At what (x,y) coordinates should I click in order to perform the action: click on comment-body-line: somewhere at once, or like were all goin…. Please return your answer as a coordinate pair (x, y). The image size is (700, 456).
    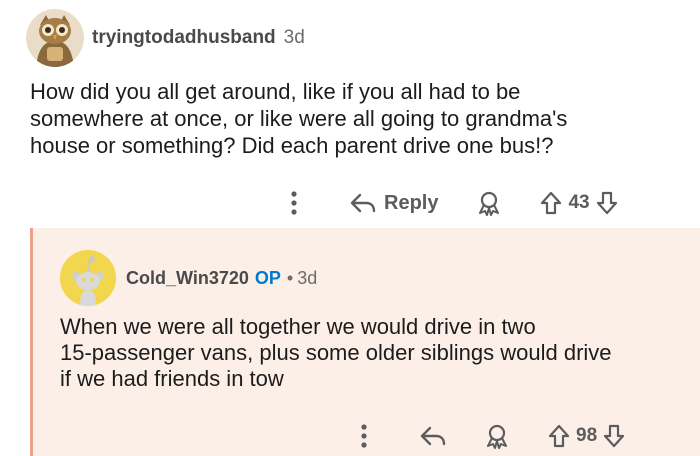
    Looking at the image, I should click on (299, 118).